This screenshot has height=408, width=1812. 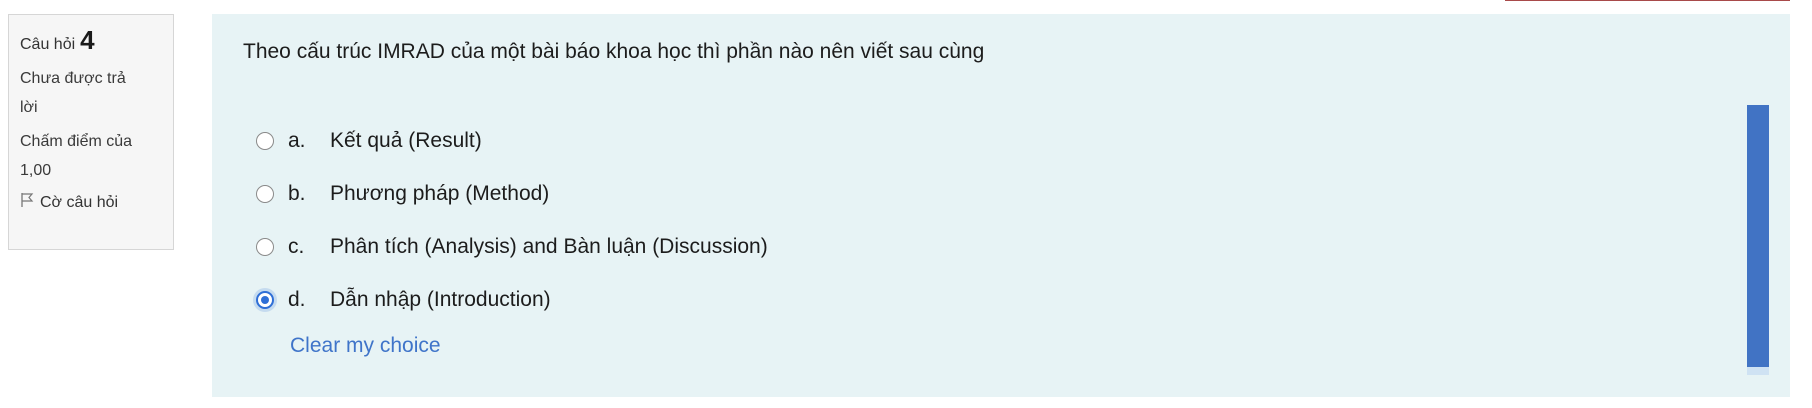 I want to click on flag-icon, so click(x=27, y=202).